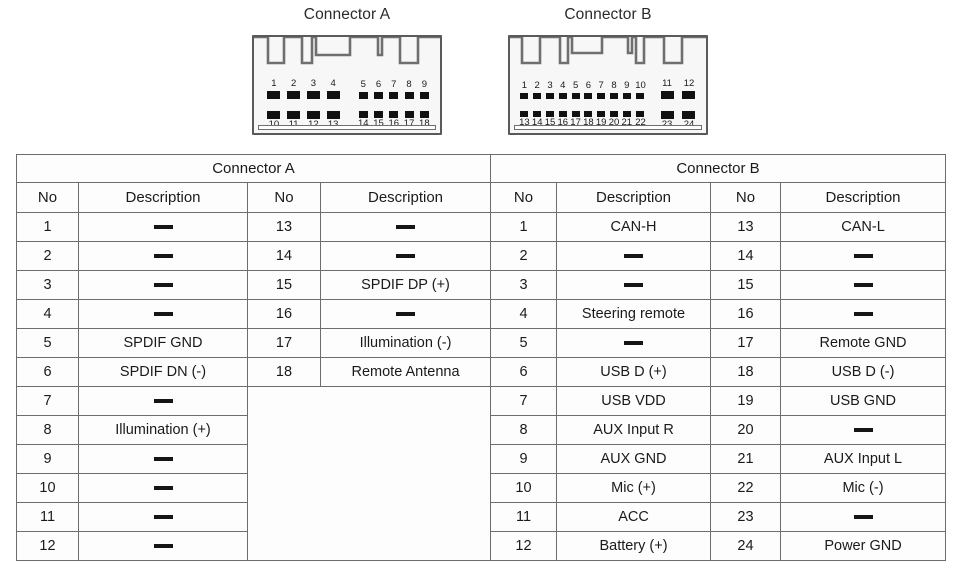 This screenshot has height=568, width=960. I want to click on cell-b-right-no: 19, so click(745, 401).